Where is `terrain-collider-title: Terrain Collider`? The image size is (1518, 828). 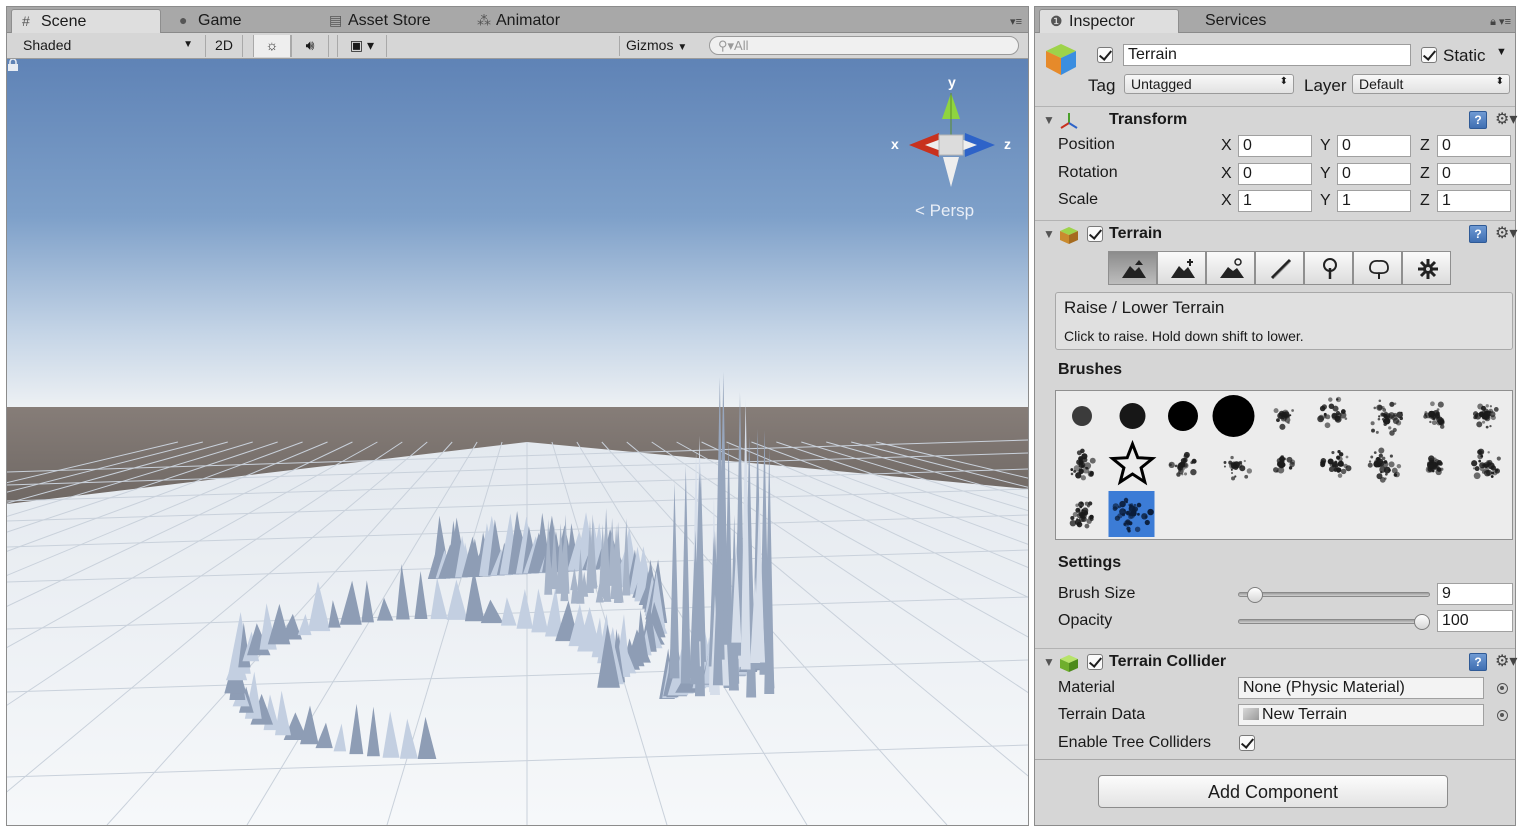 terrain-collider-title: Terrain Collider is located at coordinates (1168, 661).